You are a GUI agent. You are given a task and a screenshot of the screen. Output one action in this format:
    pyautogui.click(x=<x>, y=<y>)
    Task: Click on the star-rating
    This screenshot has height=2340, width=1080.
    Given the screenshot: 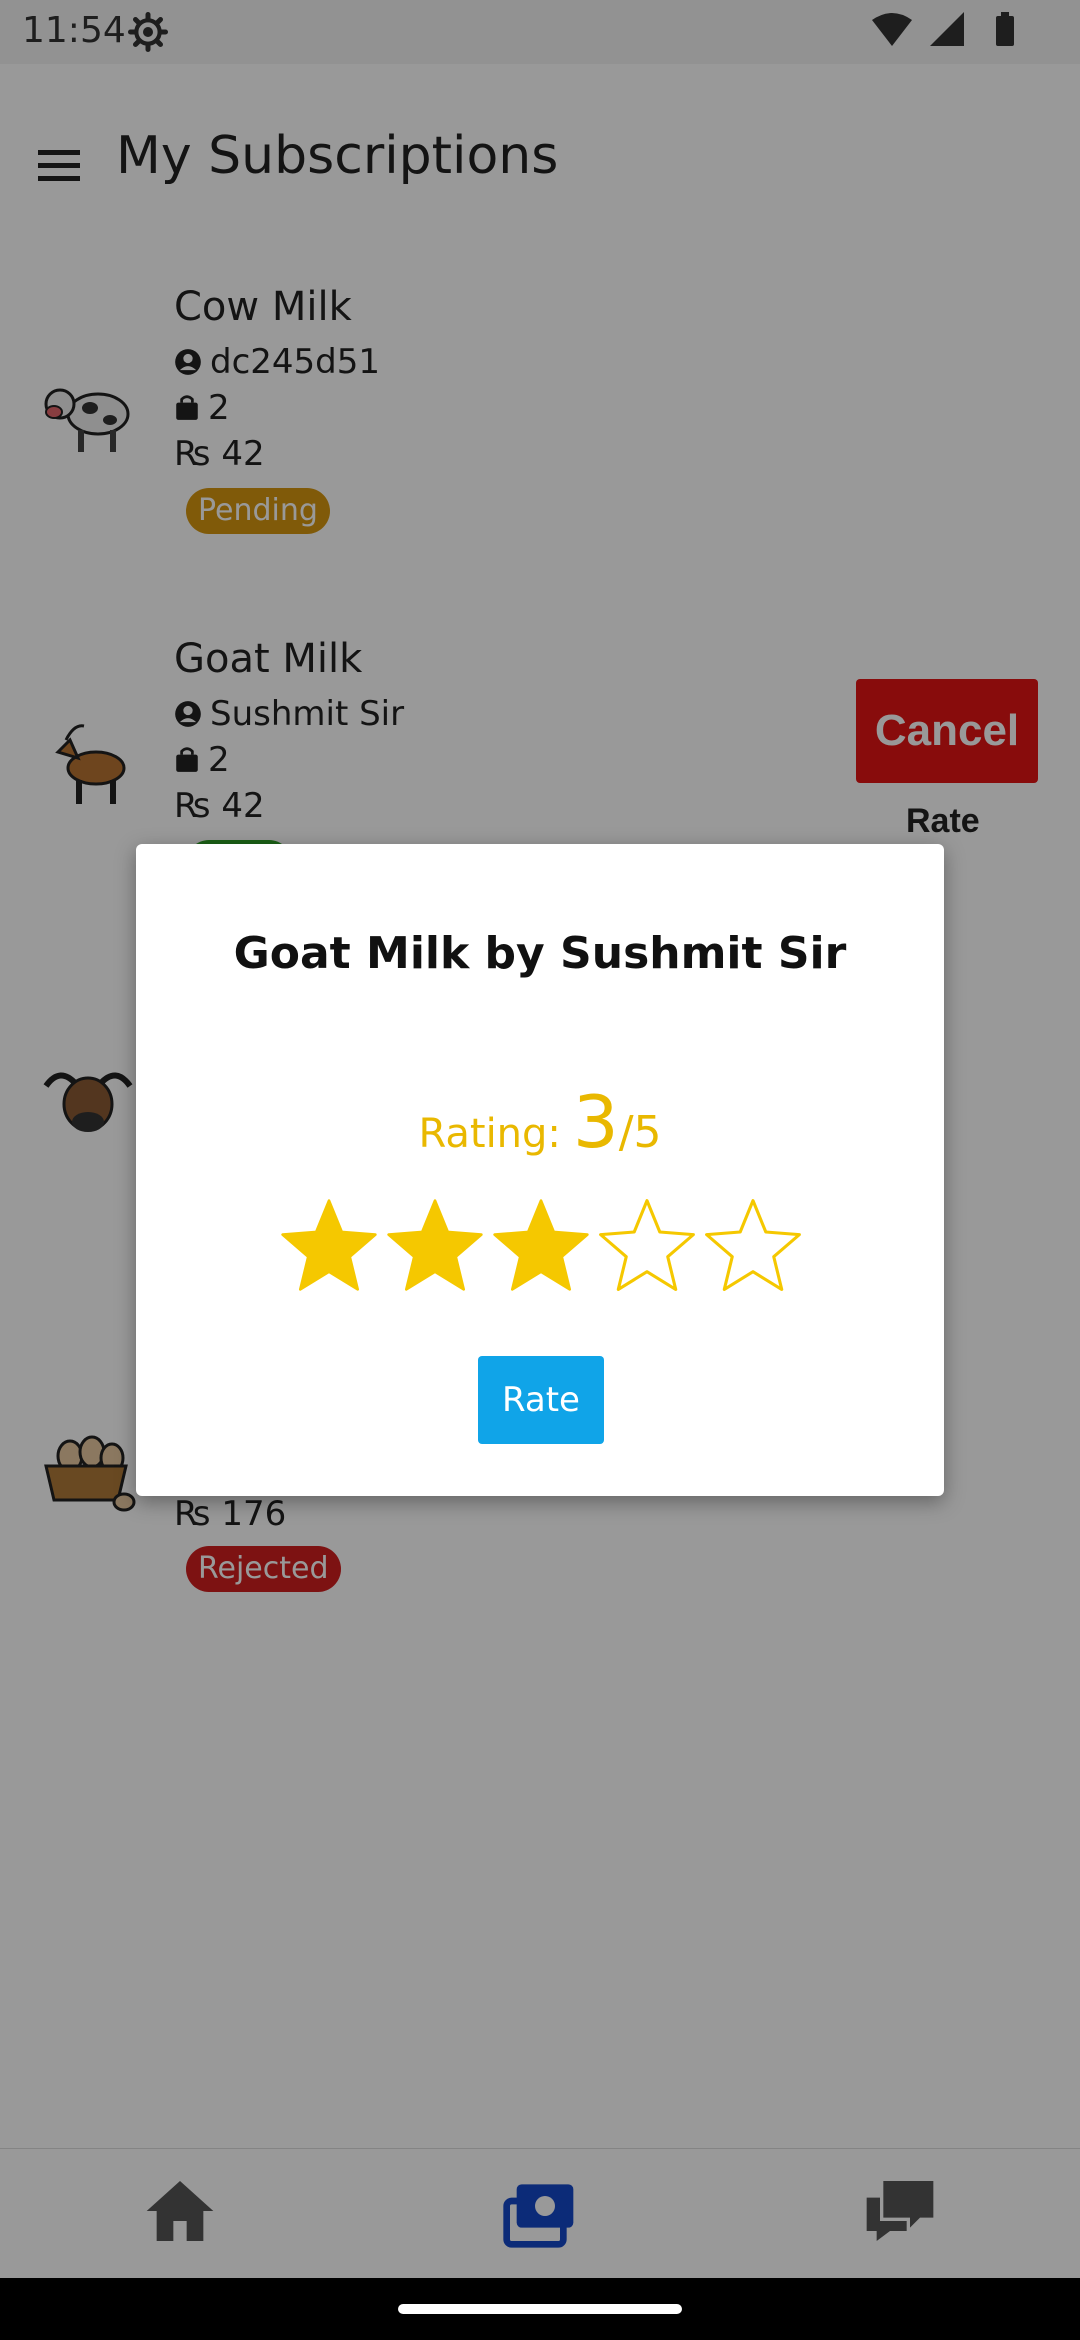 What is the action you would take?
    pyautogui.click(x=541, y=1249)
    